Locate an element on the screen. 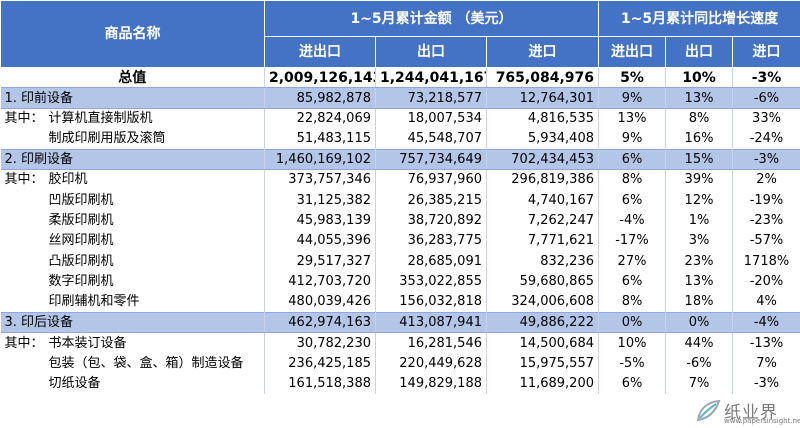 This screenshot has height=428, width=800. amount-import-cell: 324,006,608 is located at coordinates (542, 302).